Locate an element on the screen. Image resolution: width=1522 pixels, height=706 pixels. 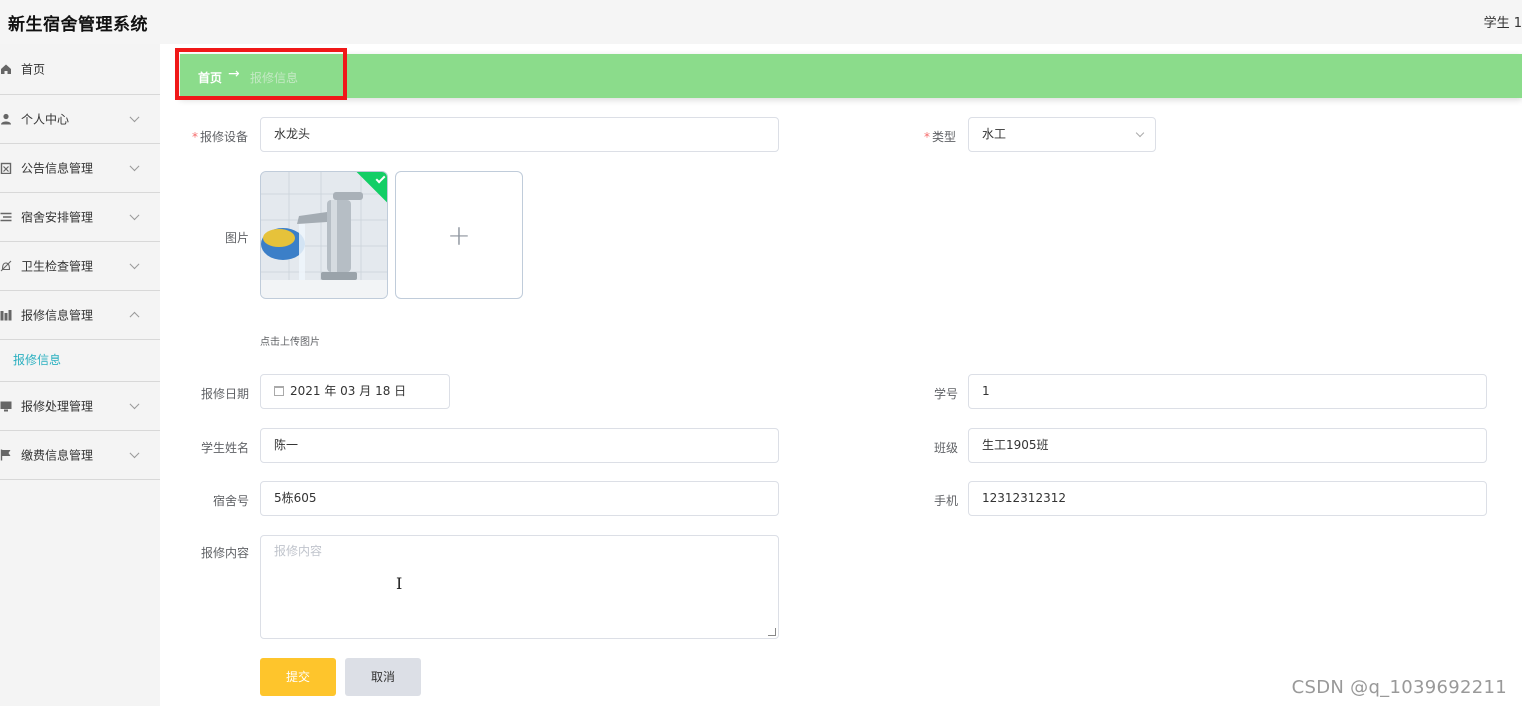
text-cursor-icon: I is located at coordinates (399, 583).